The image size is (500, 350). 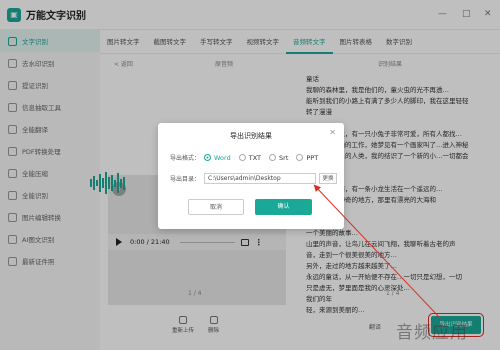 What do you see at coordinates (377, 251) in the screenshot?
I see `annotation-arrow` at bounding box center [377, 251].